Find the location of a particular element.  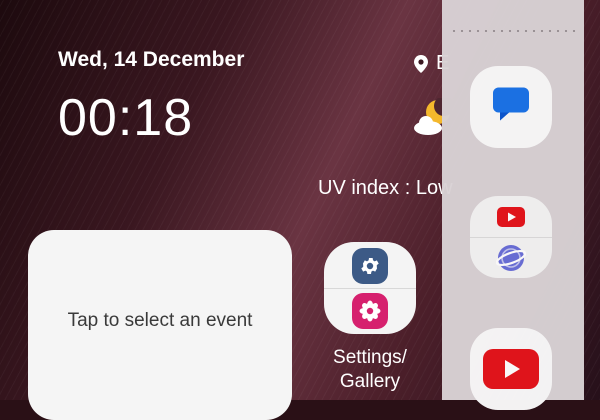

youtube-internet-pair is located at coordinates (511, 237).